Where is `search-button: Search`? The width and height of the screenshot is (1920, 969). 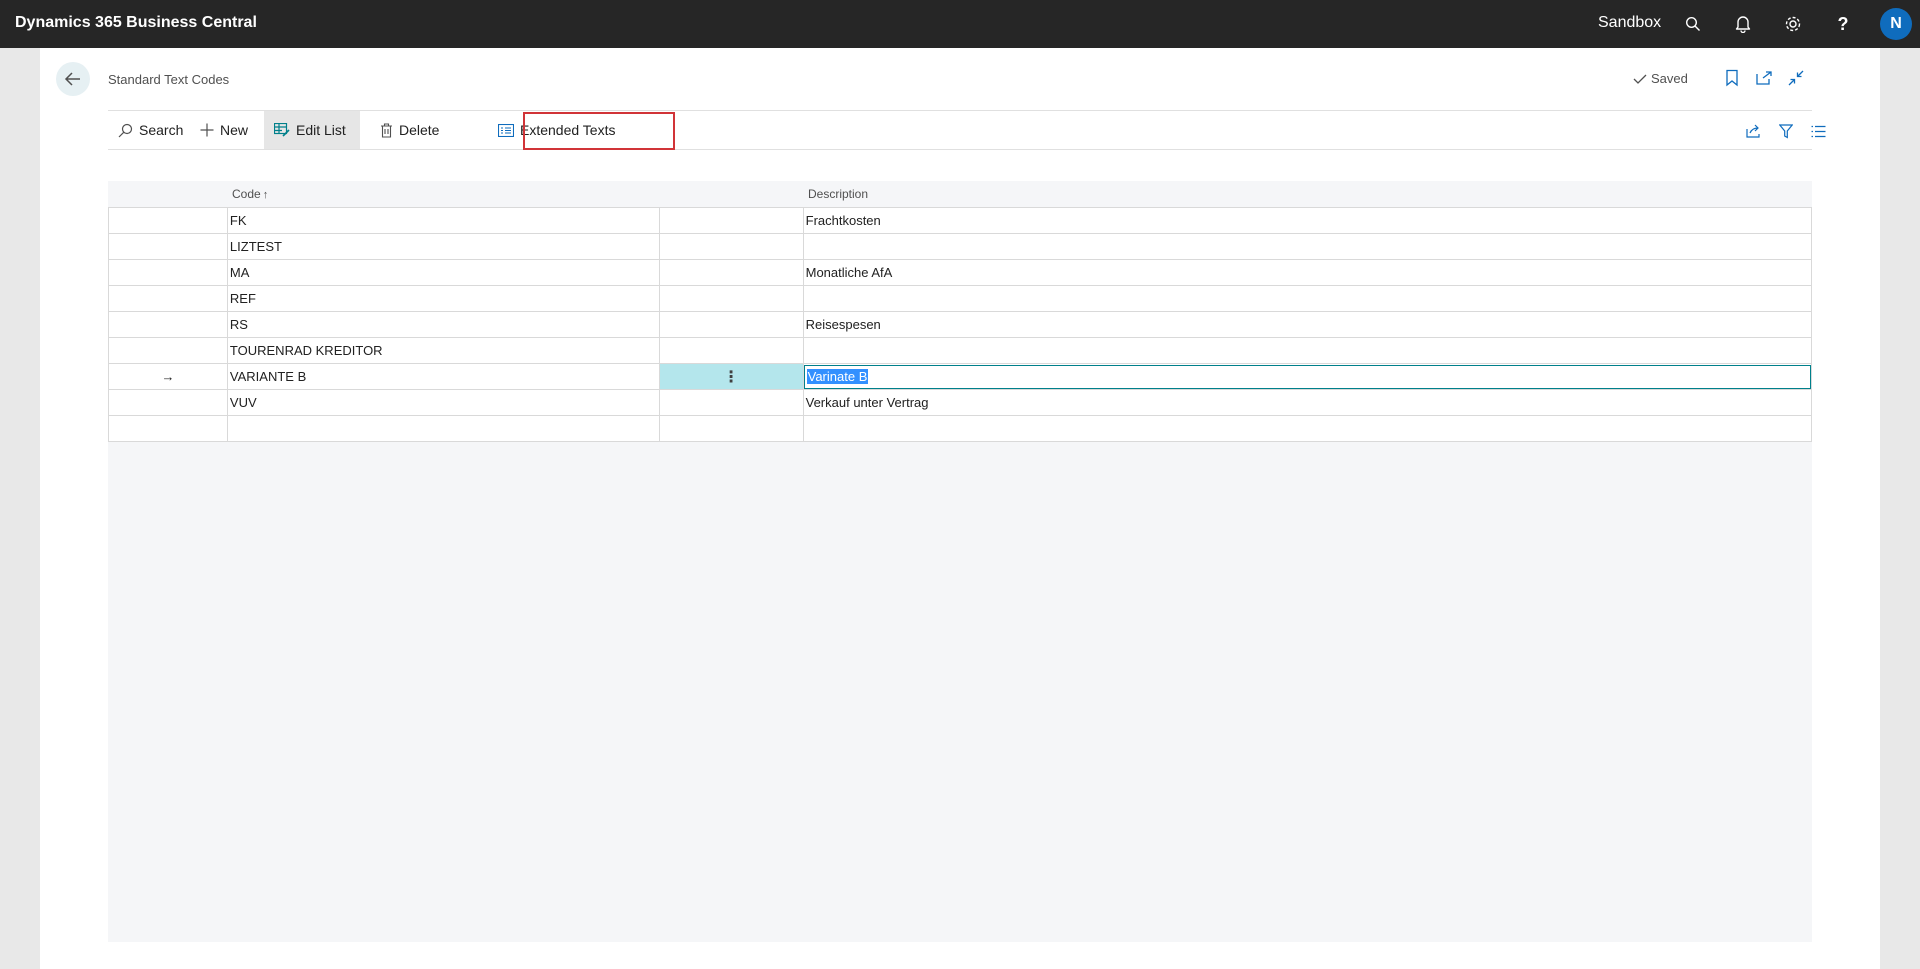
search-button: Search is located at coordinates (150, 130).